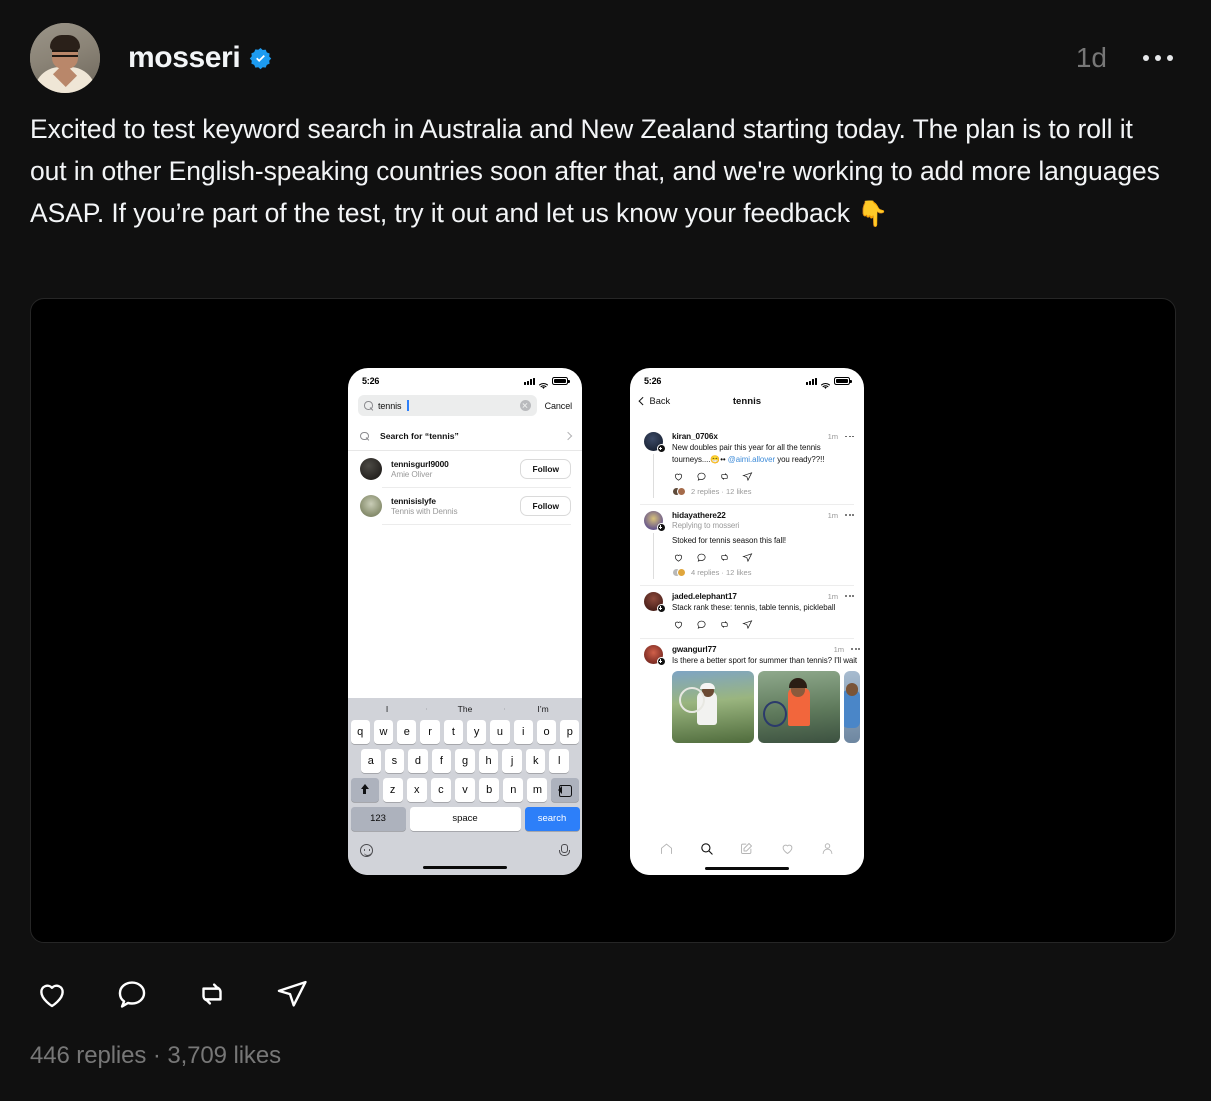 The image size is (1211, 1101). Describe the element at coordinates (543, 709) in the screenshot. I see `prediction-chip: I’m` at that location.